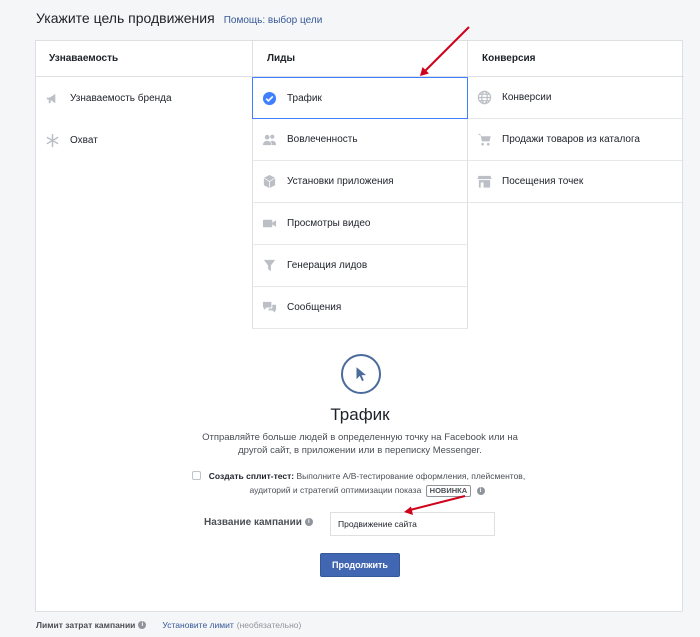 The height and width of the screenshot is (637, 700). I want to click on objective-lead-generation: Генерация лидов, so click(360, 266).